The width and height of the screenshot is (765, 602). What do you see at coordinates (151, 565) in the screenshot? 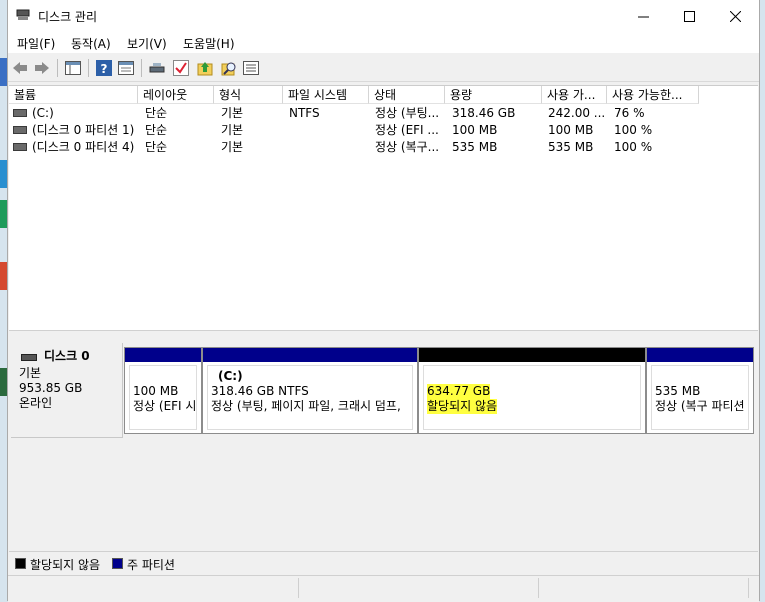
I see `legend-label-primary: 주 파티션` at bounding box center [151, 565].